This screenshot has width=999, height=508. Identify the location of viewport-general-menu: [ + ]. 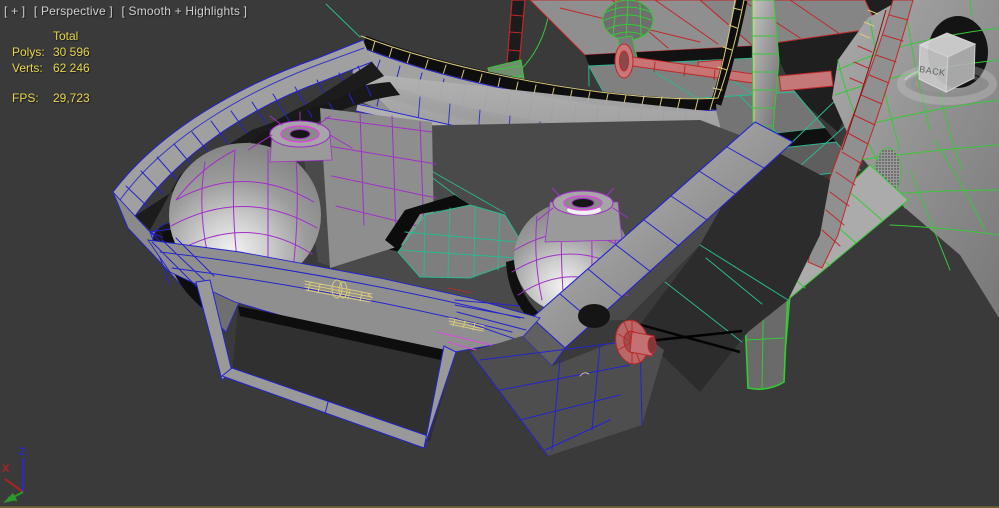
(14, 11).